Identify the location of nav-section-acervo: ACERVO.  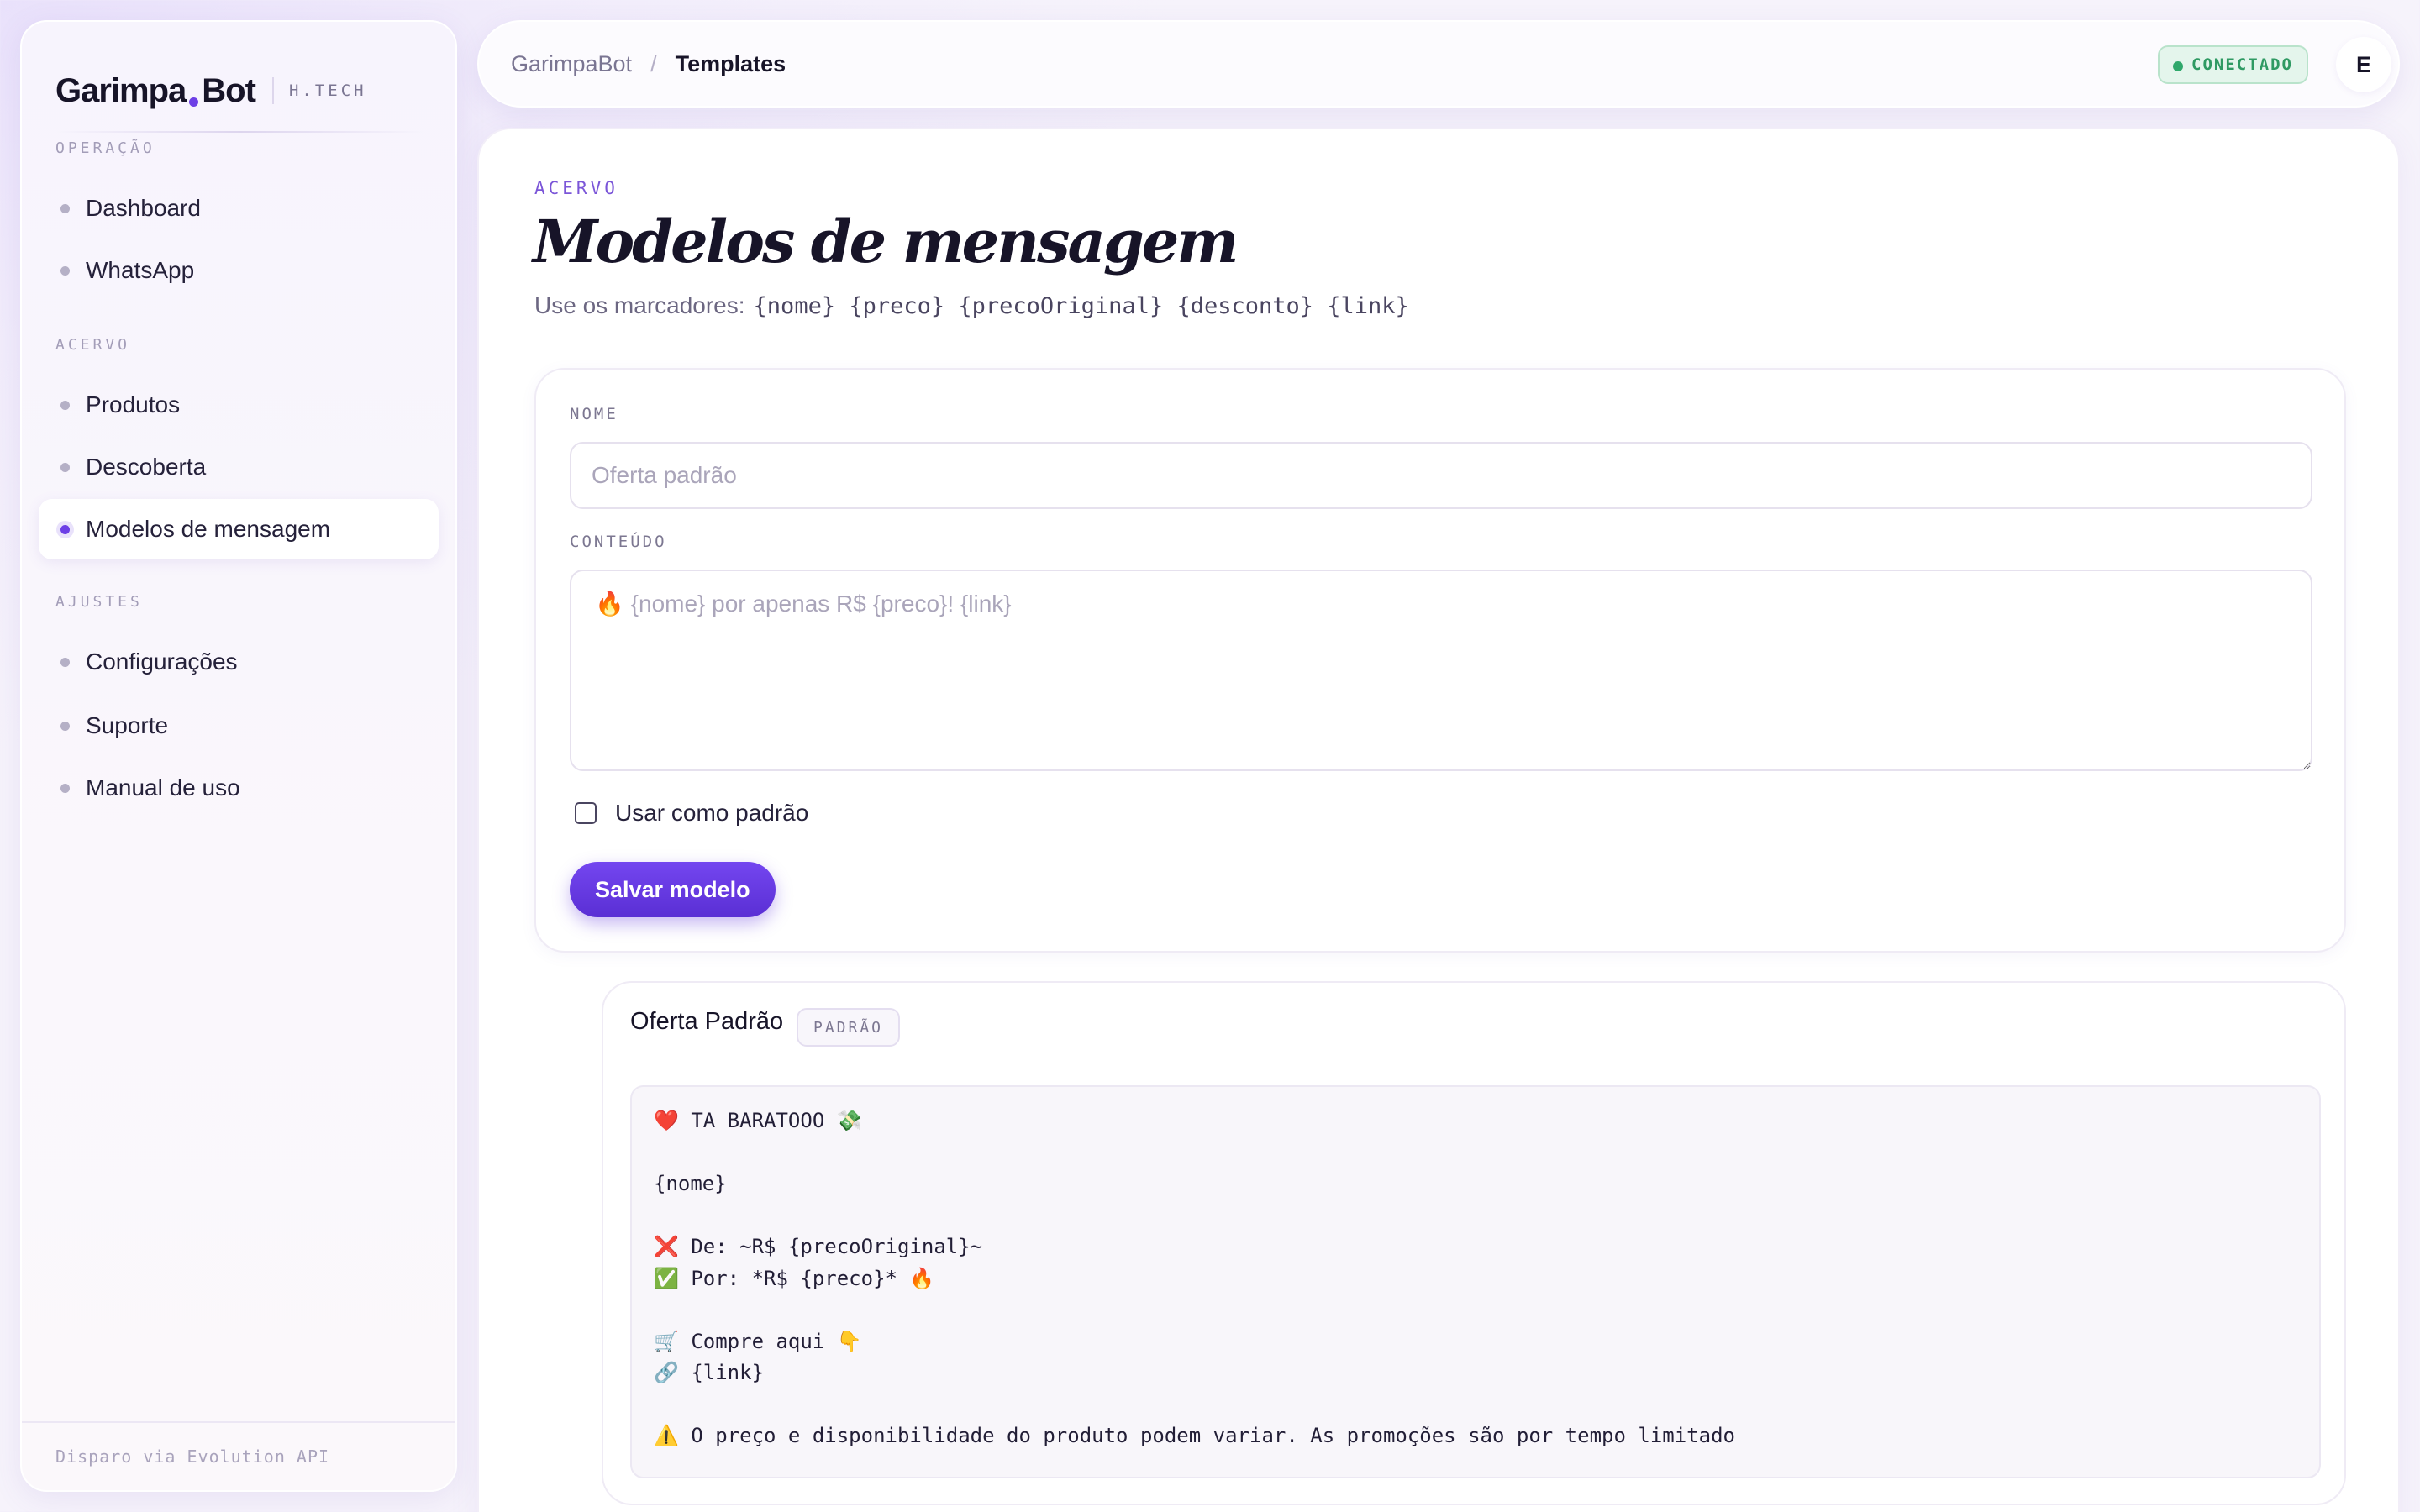
(93, 345).